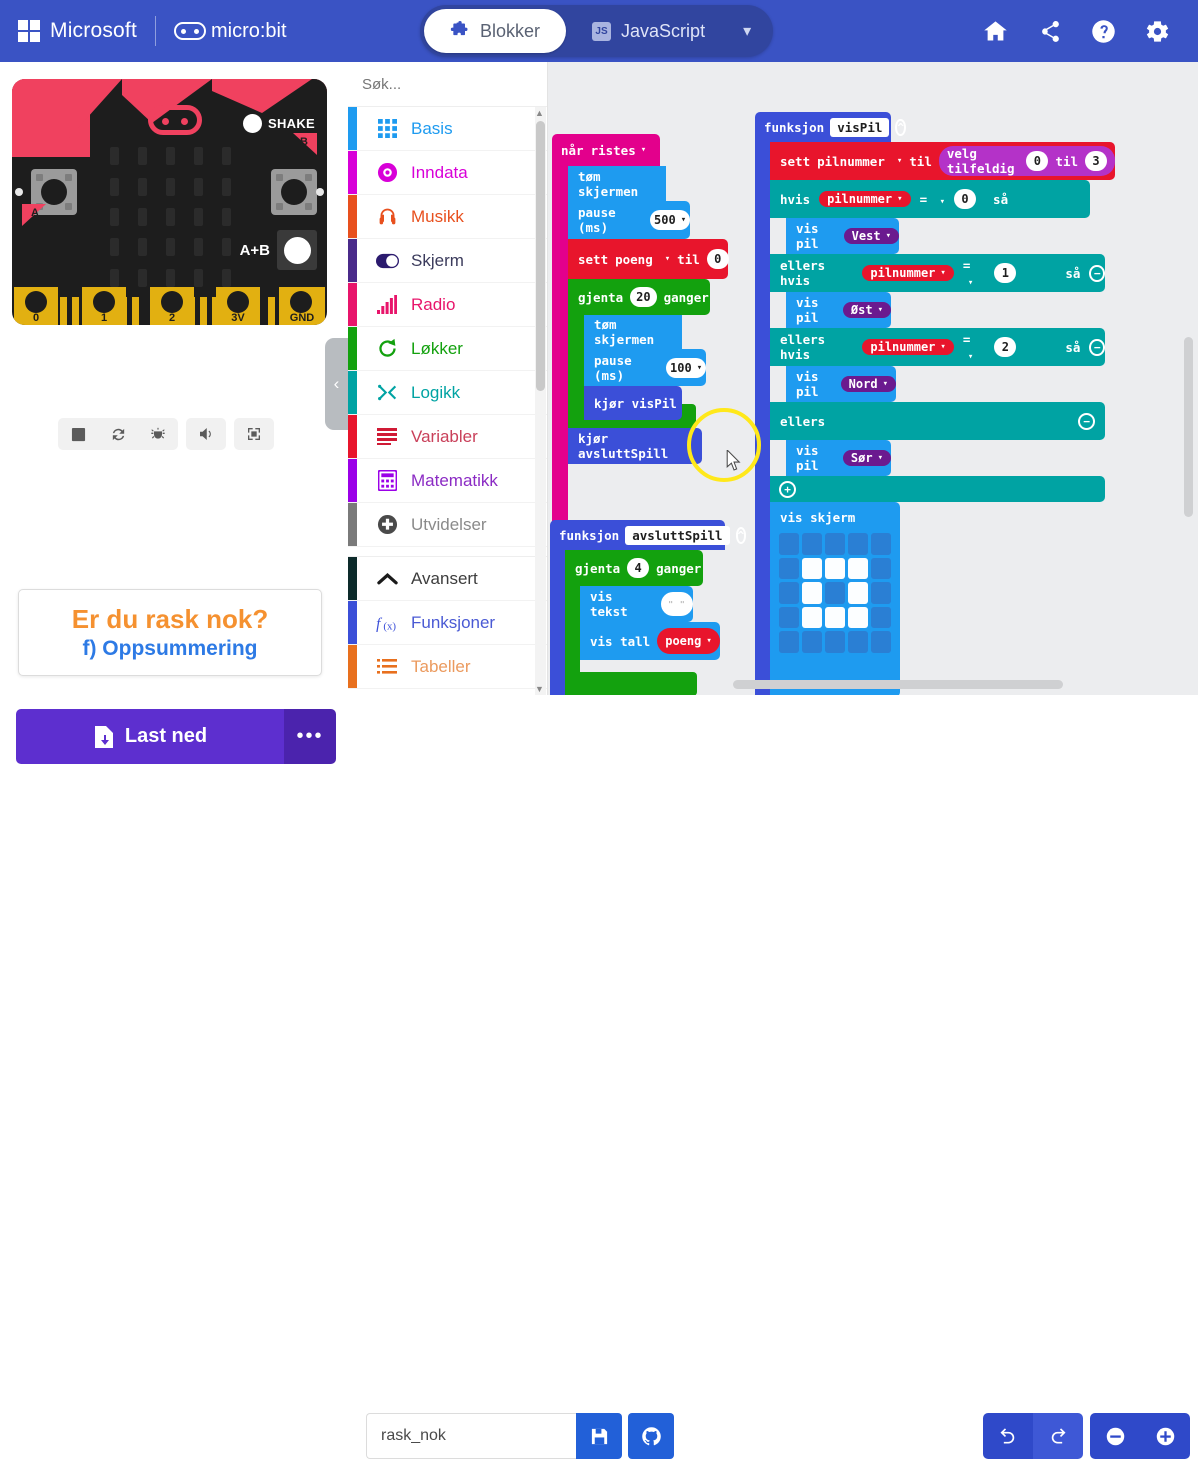  I want to click on stop-icon, so click(78, 434).